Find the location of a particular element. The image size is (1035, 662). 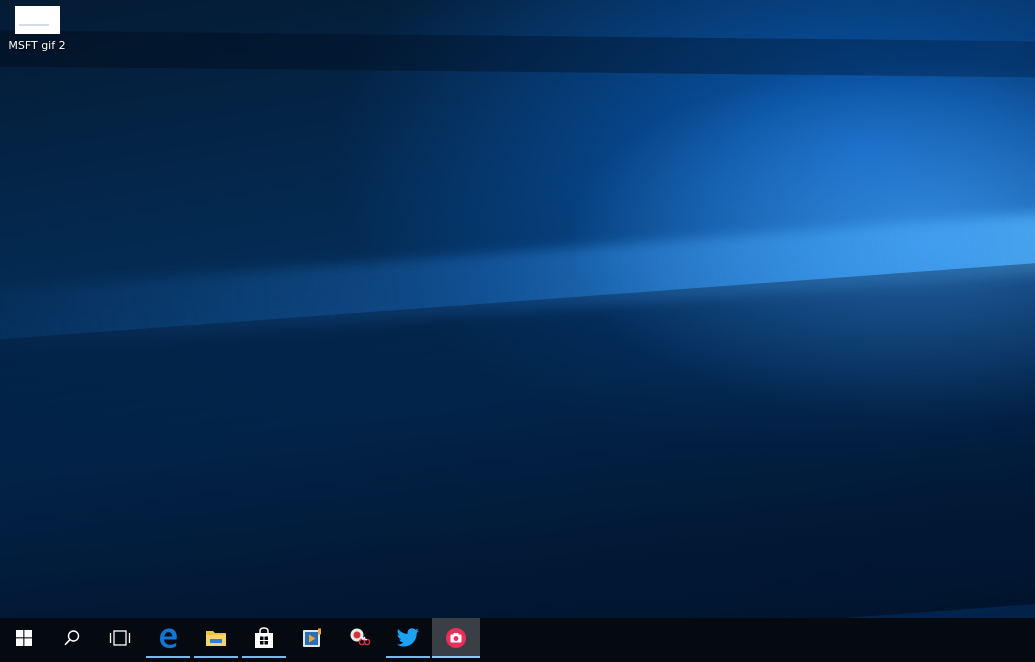

wallpaper-band is located at coordinates (517, 54).